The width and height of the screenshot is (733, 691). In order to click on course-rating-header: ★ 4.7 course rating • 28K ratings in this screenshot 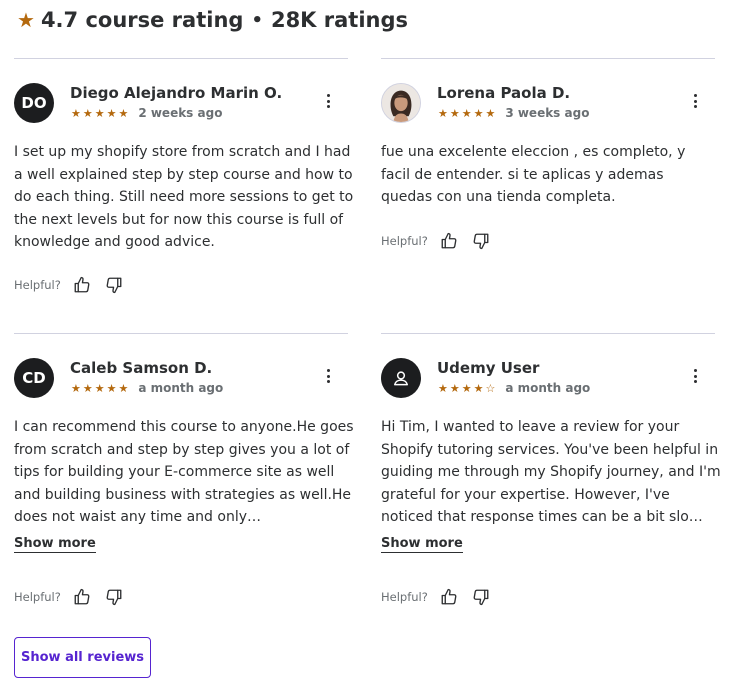, I will do `click(212, 20)`.